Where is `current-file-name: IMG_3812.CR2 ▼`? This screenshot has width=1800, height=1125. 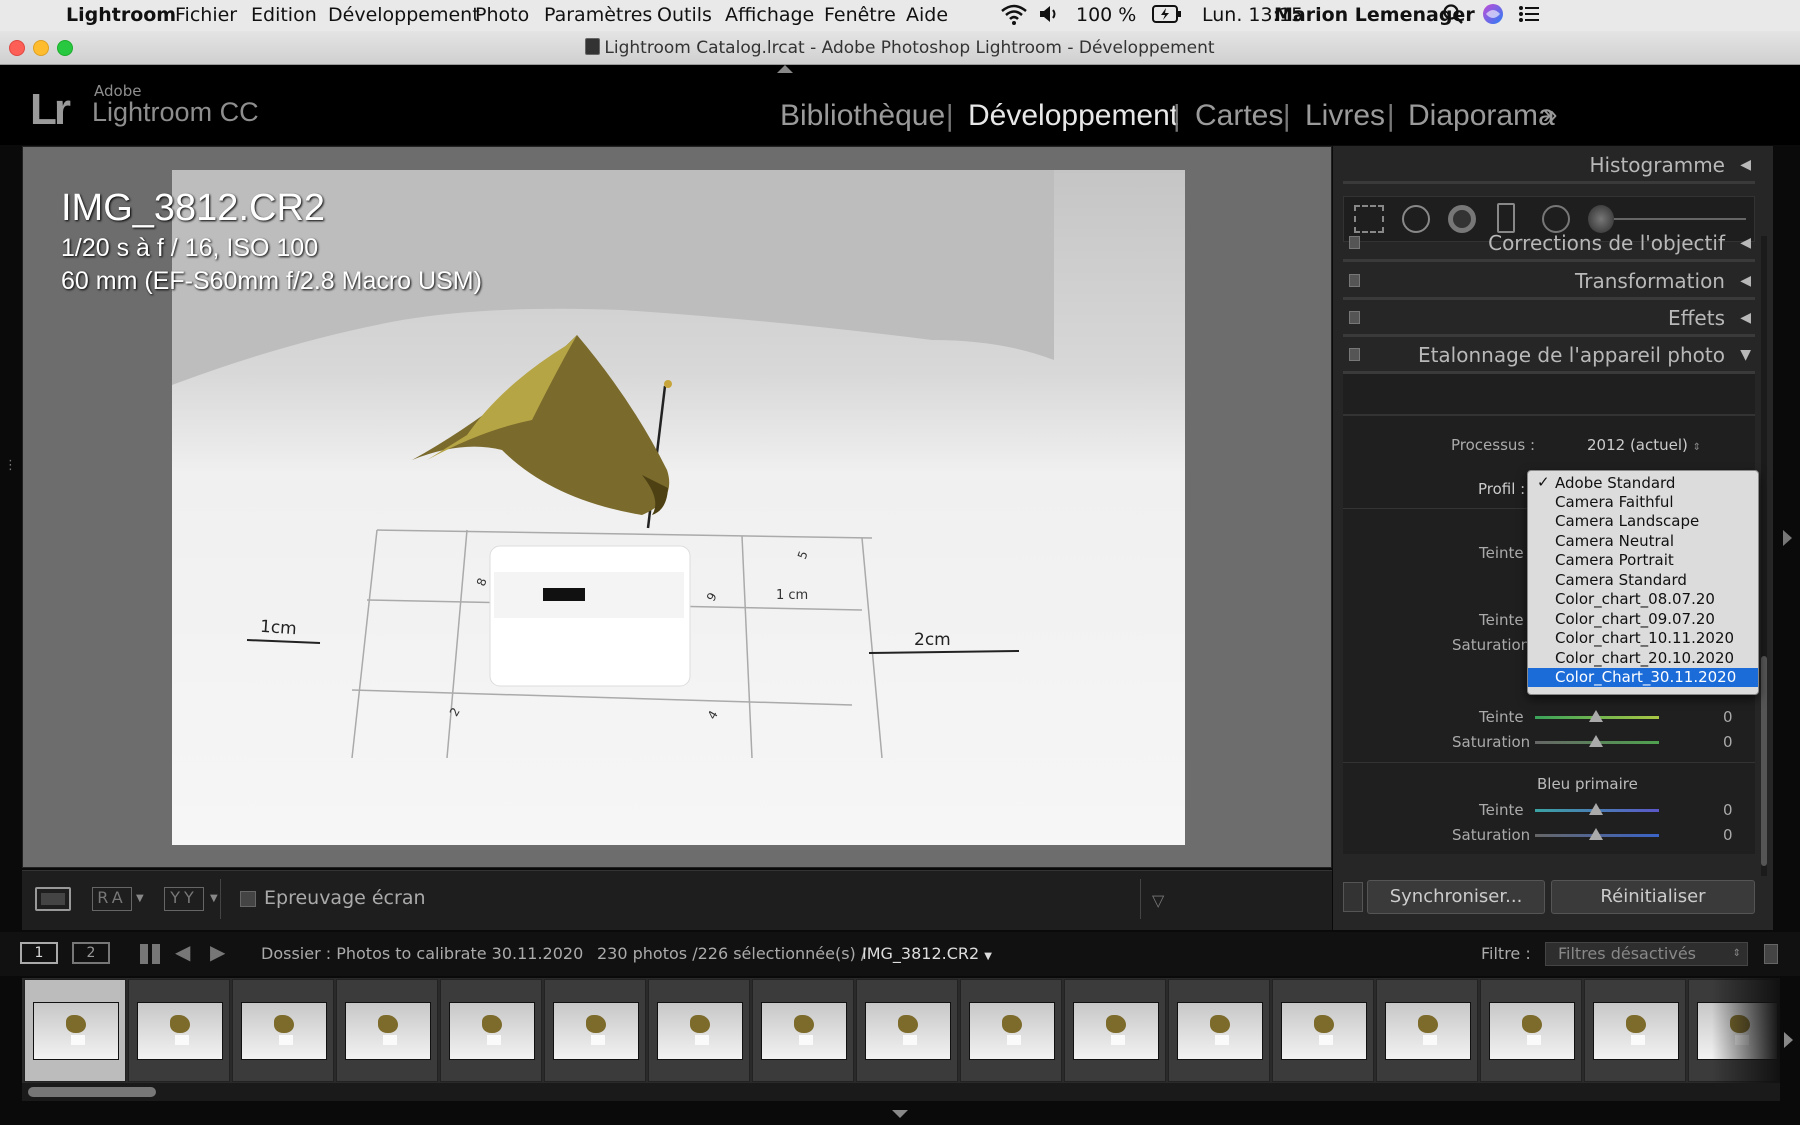 current-file-name: IMG_3812.CR2 ▼ is located at coordinates (927, 953).